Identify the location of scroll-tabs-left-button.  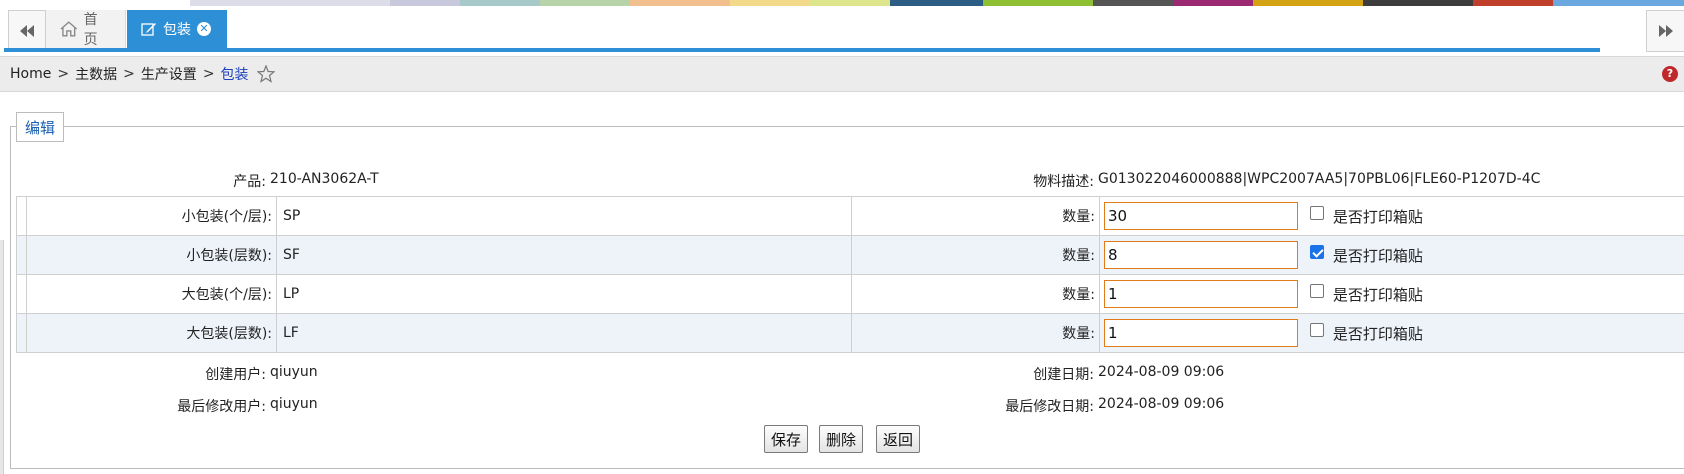
(27, 31).